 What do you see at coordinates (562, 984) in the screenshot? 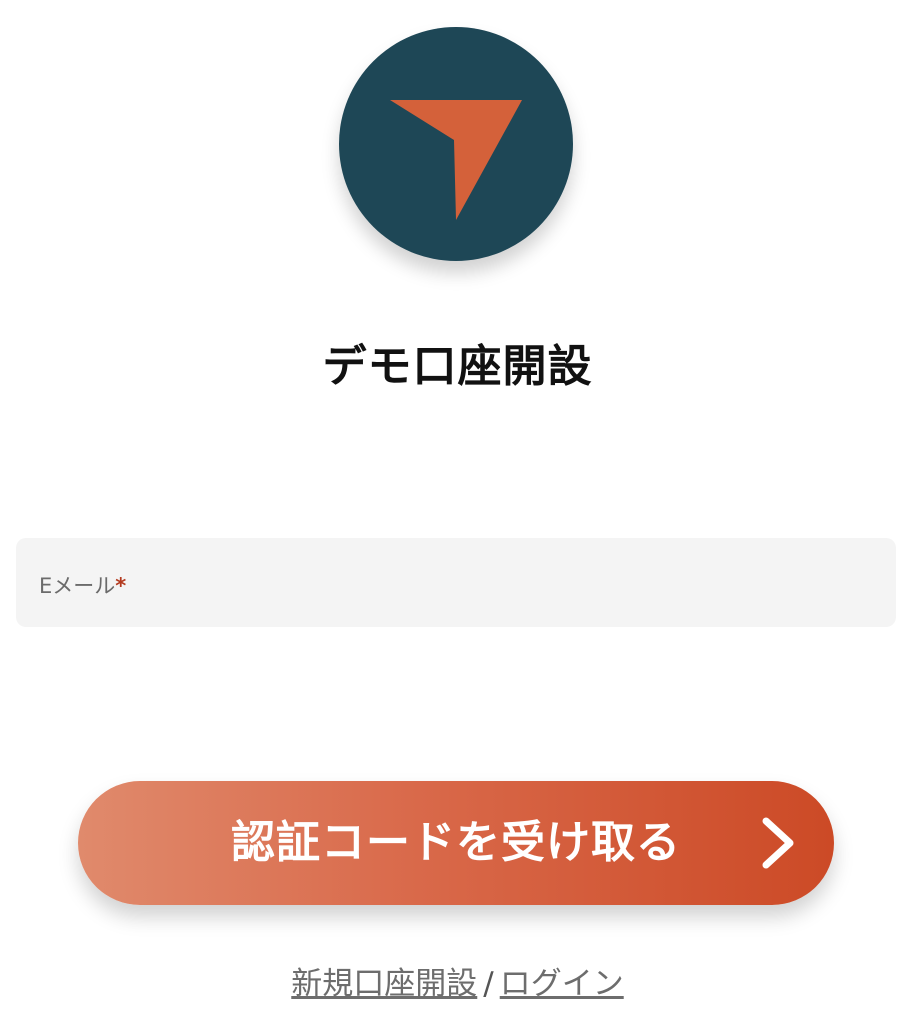
I see `login-link: ログイン` at bounding box center [562, 984].